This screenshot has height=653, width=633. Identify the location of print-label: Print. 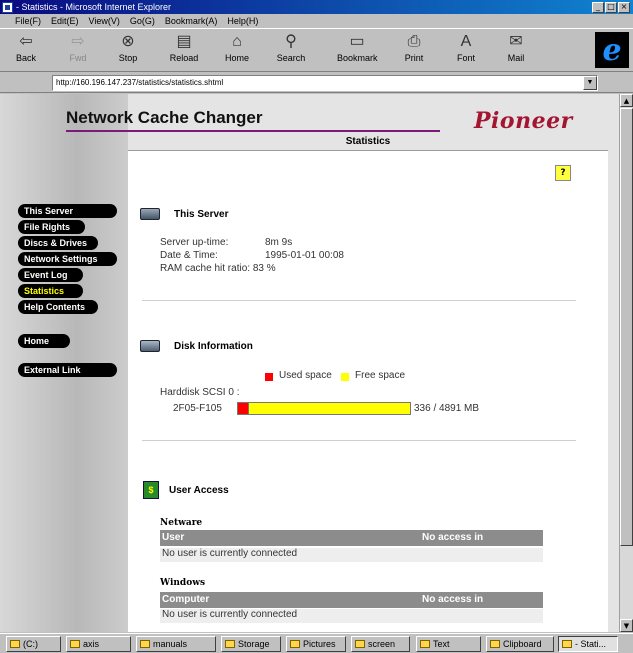
(414, 58).